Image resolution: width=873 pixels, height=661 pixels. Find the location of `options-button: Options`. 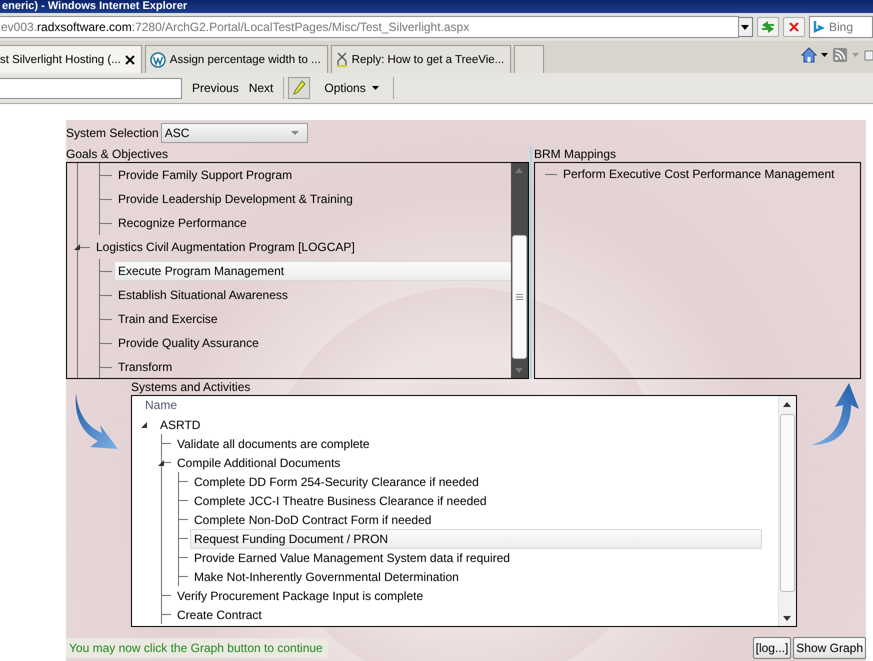

options-button: Options is located at coordinates (351, 88).